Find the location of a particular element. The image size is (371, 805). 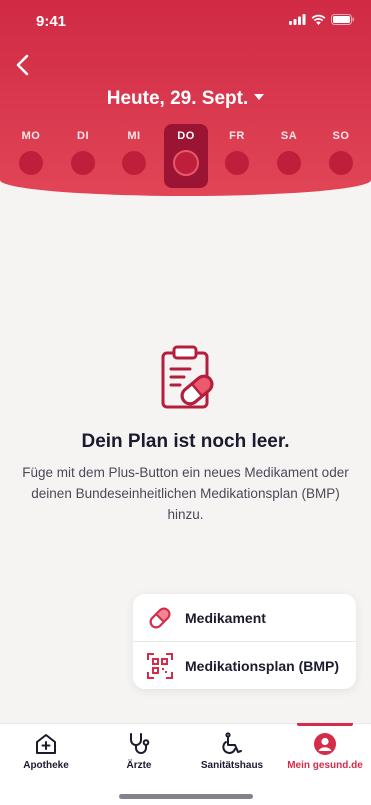

day-mo: MO is located at coordinates (31, 156).